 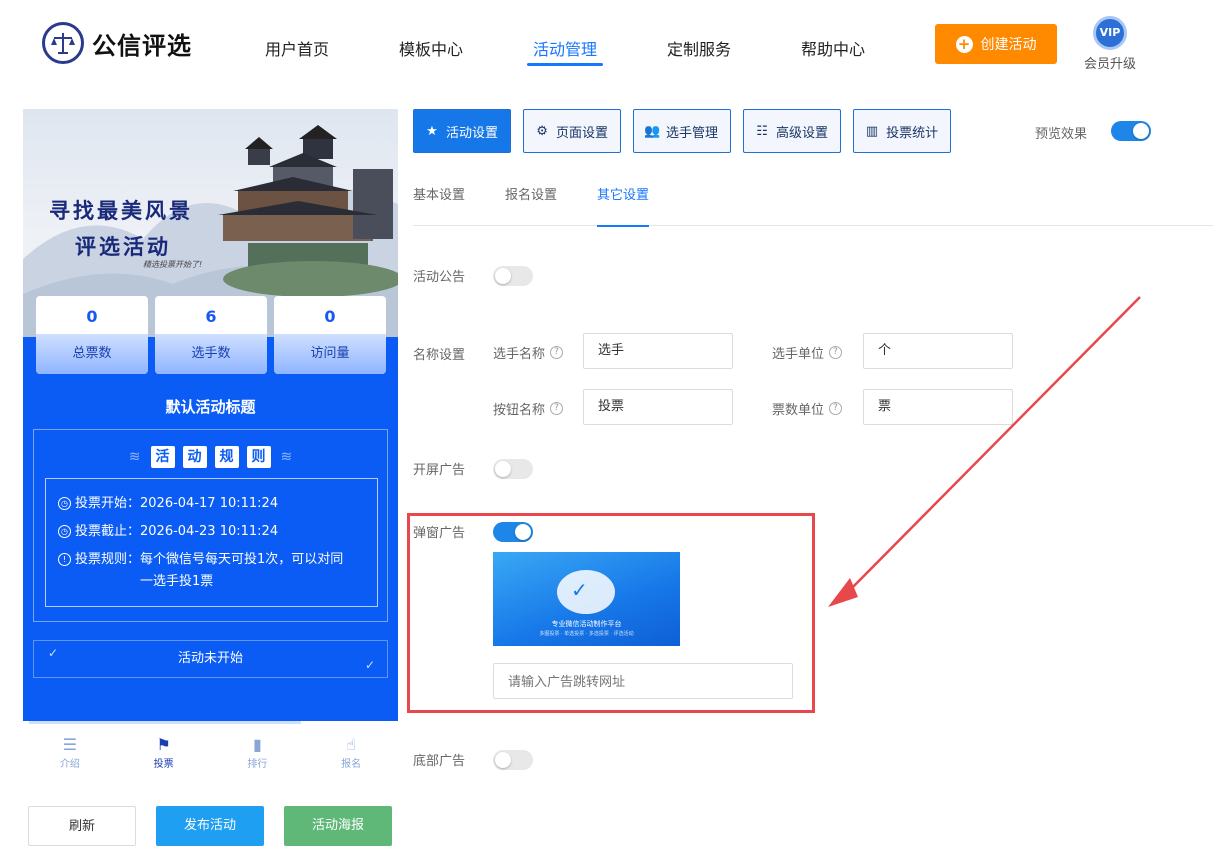 I want to click on create-activity-label: 创建活动, so click(x=1008, y=45).